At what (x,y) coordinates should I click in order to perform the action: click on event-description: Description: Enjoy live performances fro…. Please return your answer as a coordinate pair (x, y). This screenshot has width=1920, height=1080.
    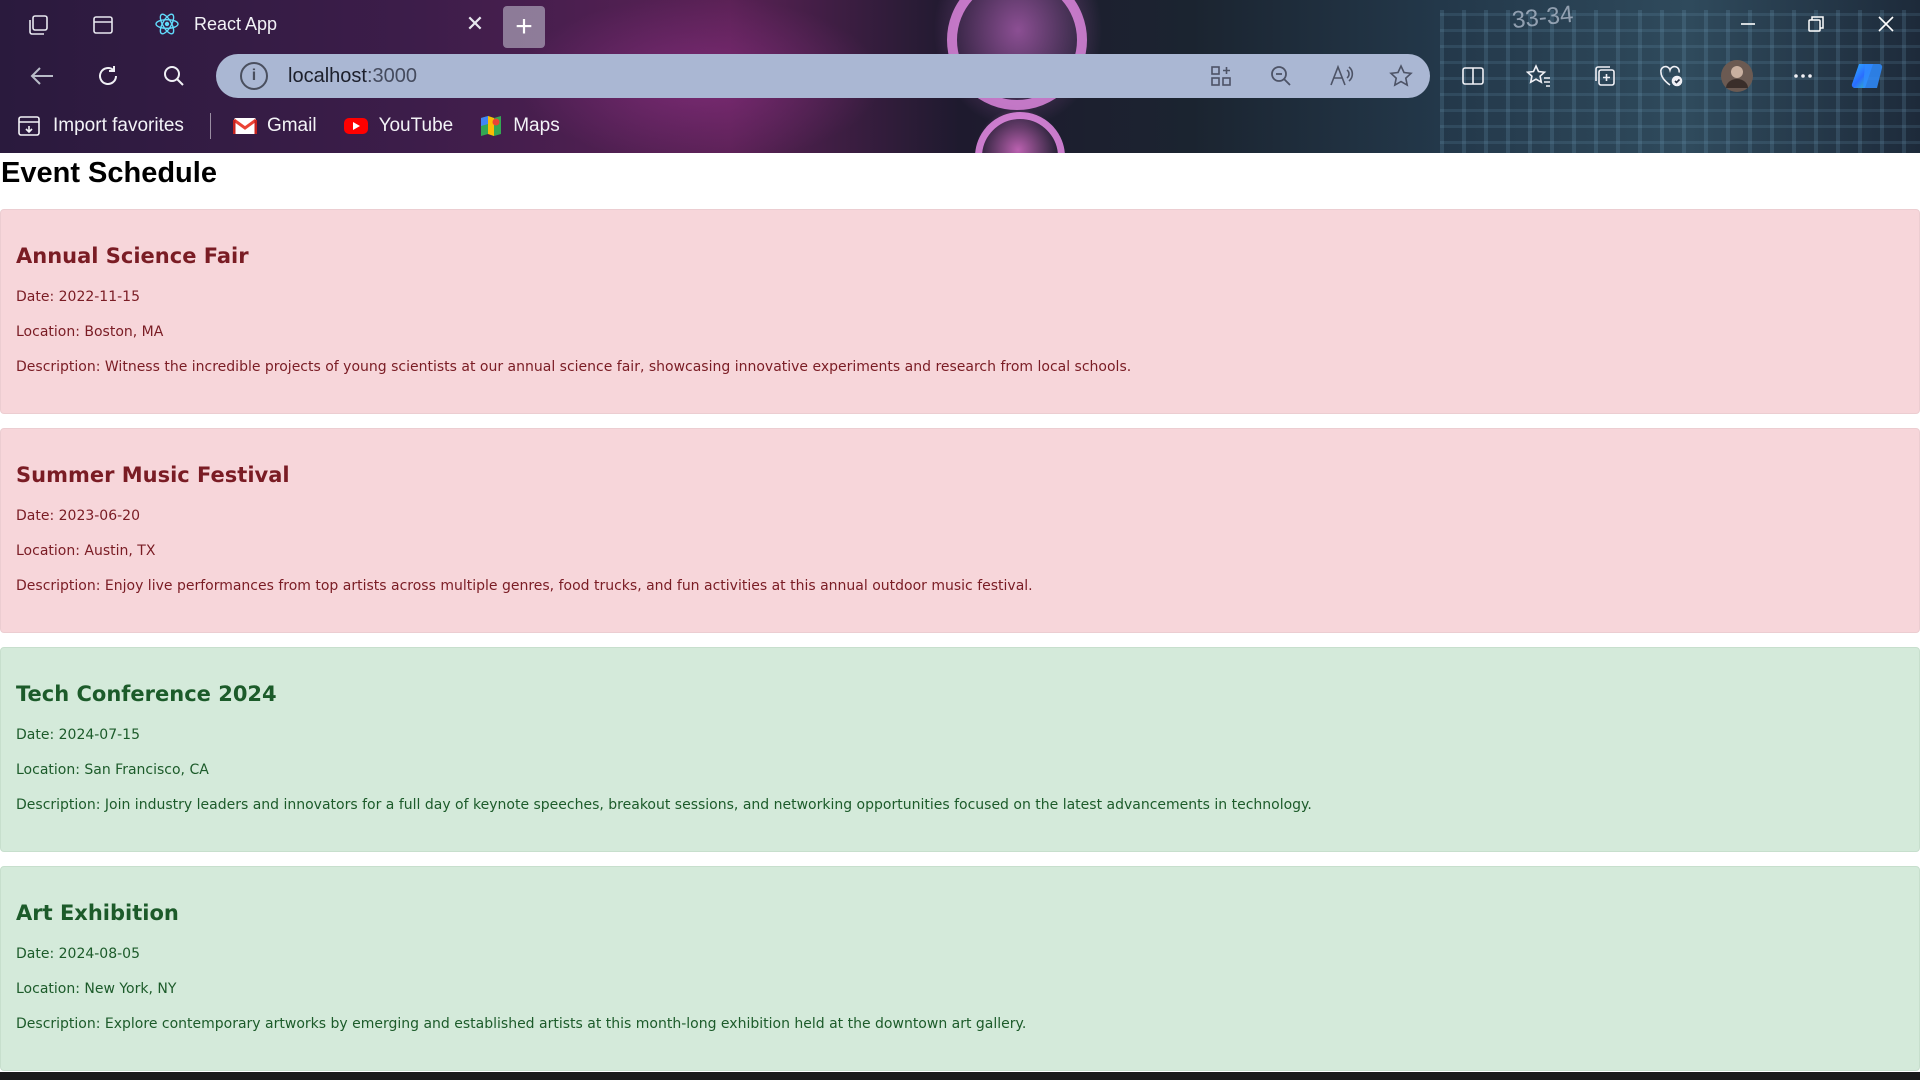
    Looking at the image, I should click on (524, 586).